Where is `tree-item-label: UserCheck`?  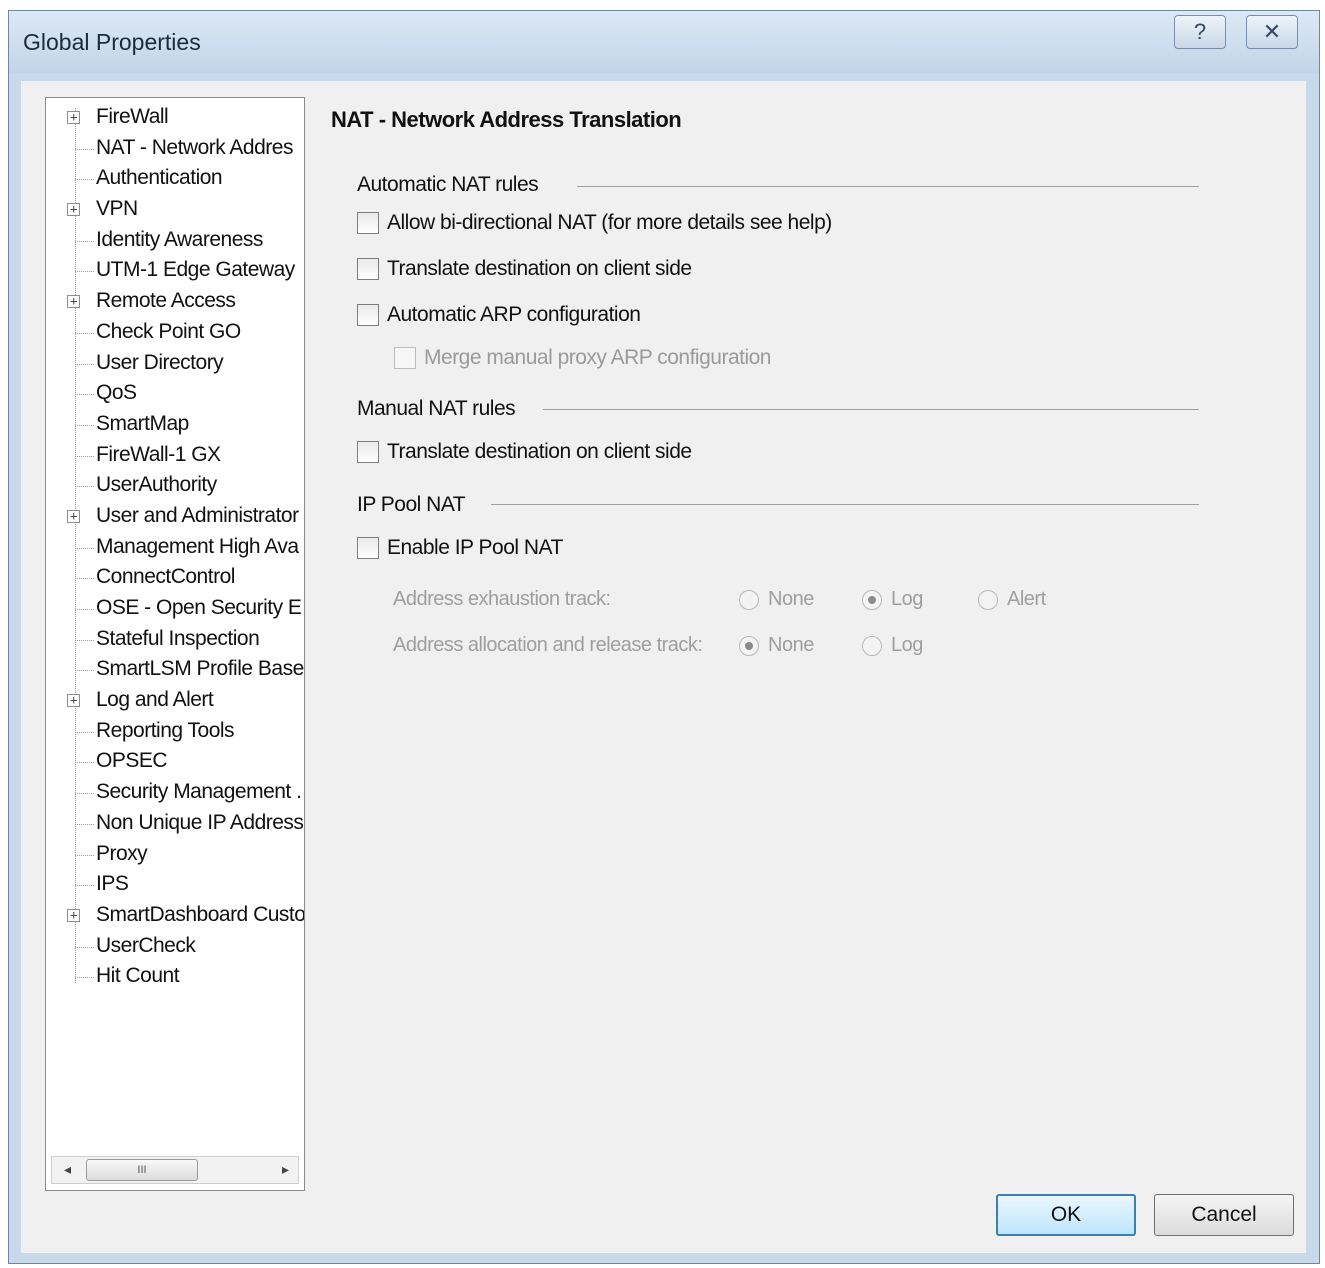 tree-item-label: UserCheck is located at coordinates (146, 945).